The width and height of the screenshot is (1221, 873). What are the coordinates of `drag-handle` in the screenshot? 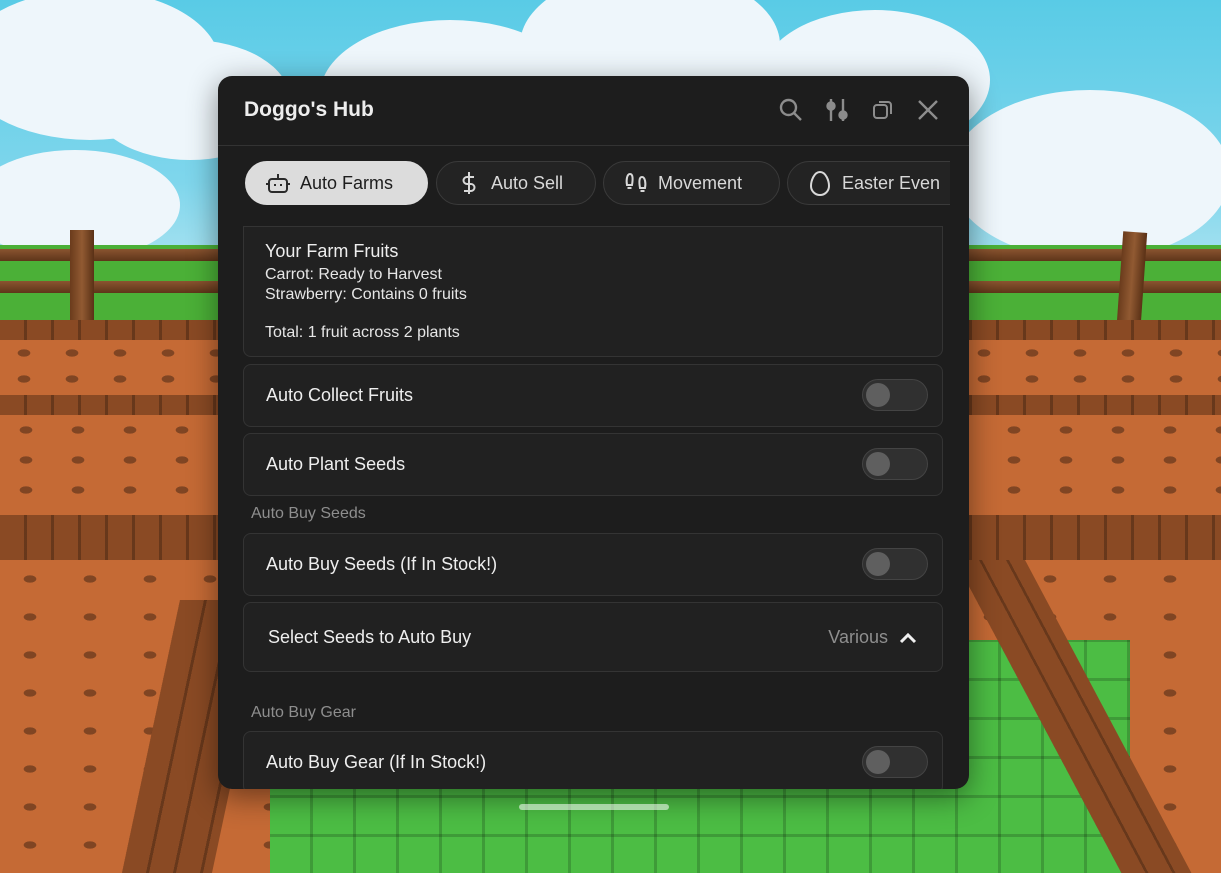 It's located at (594, 807).